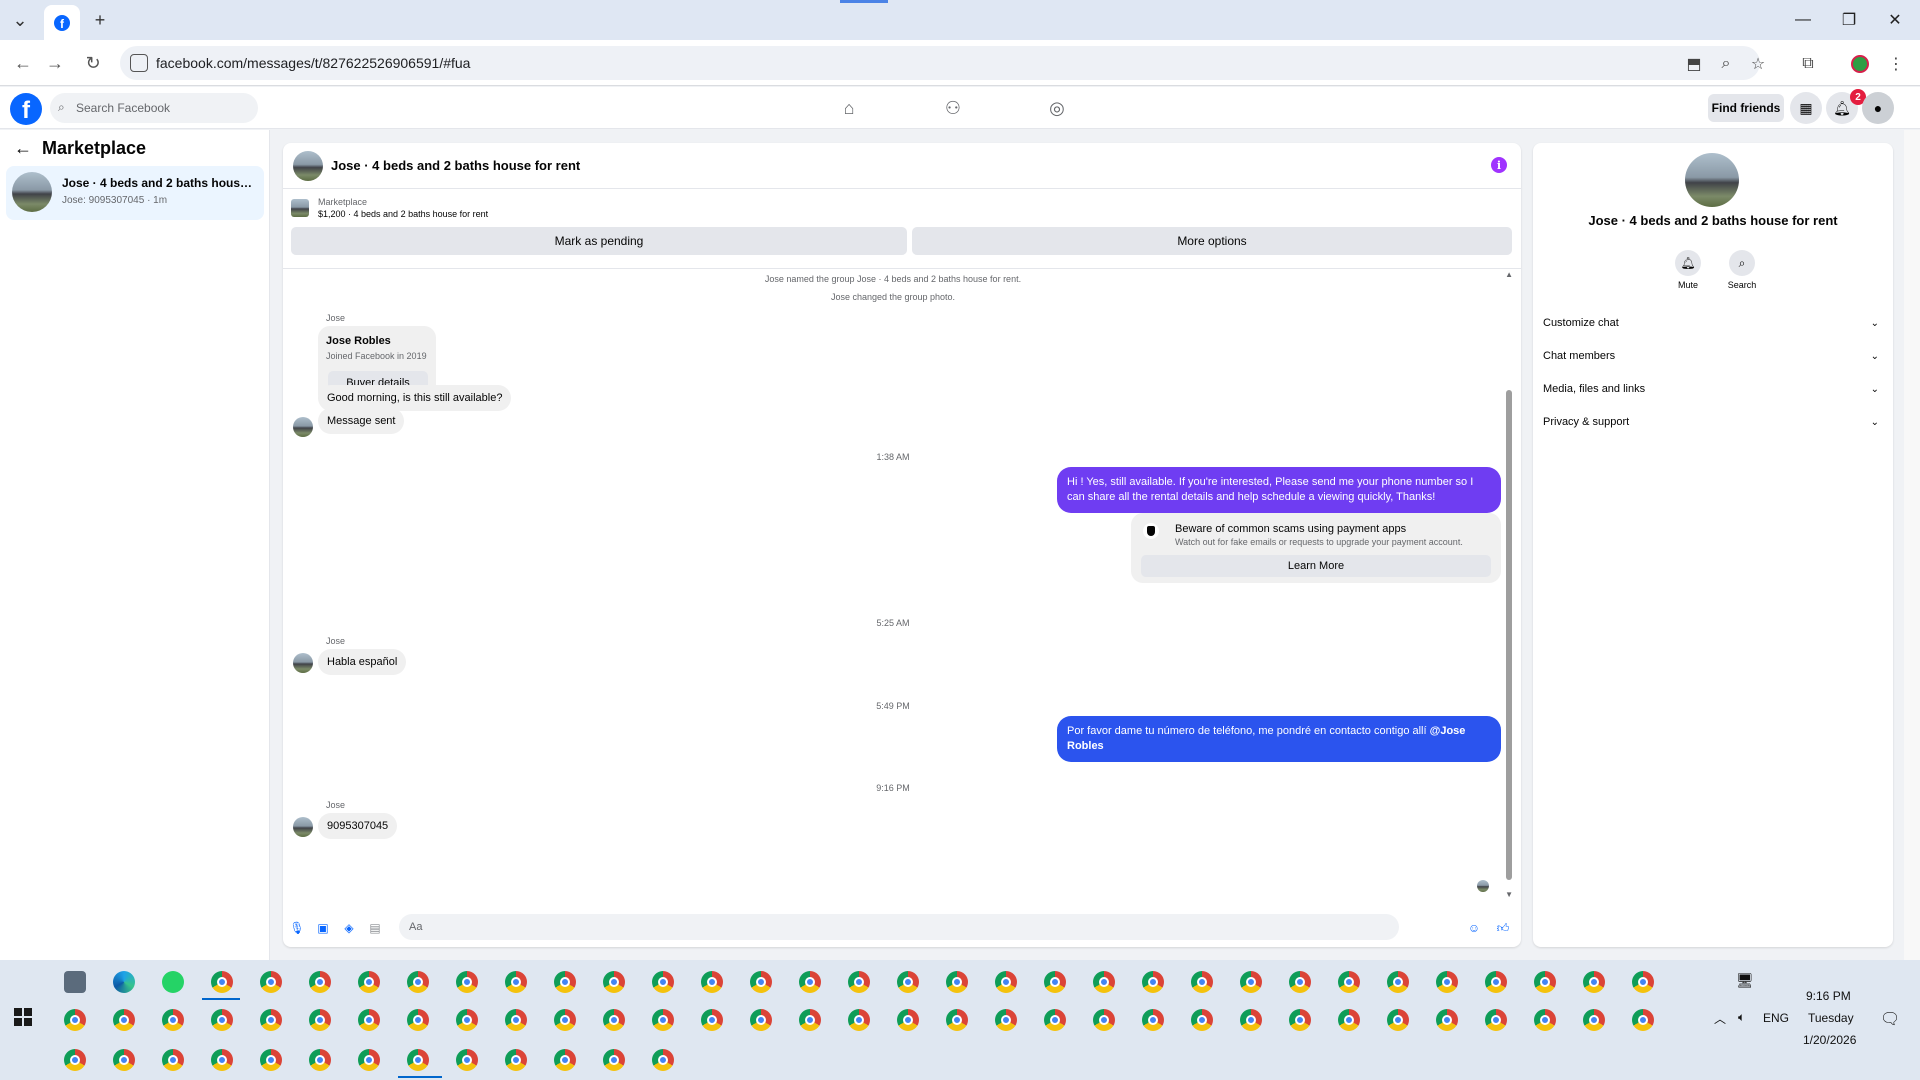 The width and height of the screenshot is (1920, 1080). Describe the element at coordinates (93, 63) in the screenshot. I see `reload-icon: ↻` at that location.